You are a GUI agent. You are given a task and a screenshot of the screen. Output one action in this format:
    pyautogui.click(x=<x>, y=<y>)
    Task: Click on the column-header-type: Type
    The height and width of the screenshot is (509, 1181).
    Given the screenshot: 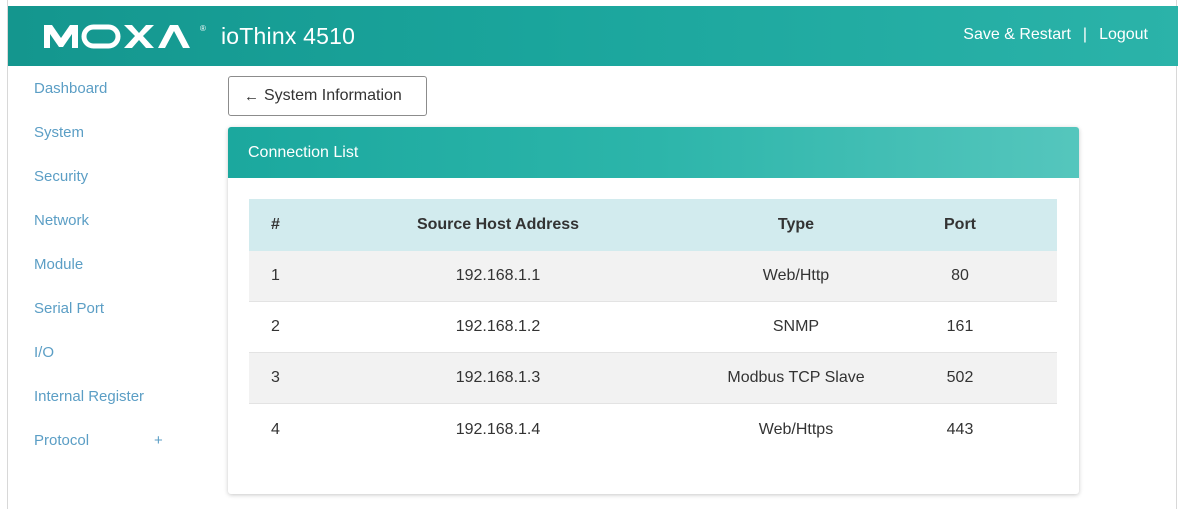 What is the action you would take?
    pyautogui.click(x=796, y=224)
    